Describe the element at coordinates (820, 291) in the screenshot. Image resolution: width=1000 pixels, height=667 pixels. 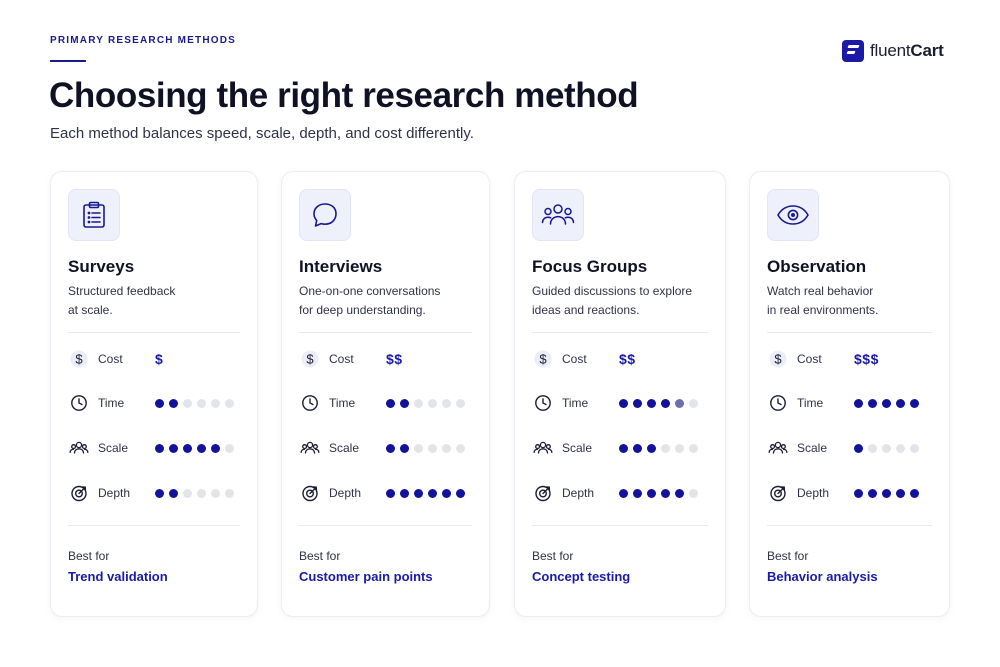
I see `card-description-line: Watch real behavior` at that location.